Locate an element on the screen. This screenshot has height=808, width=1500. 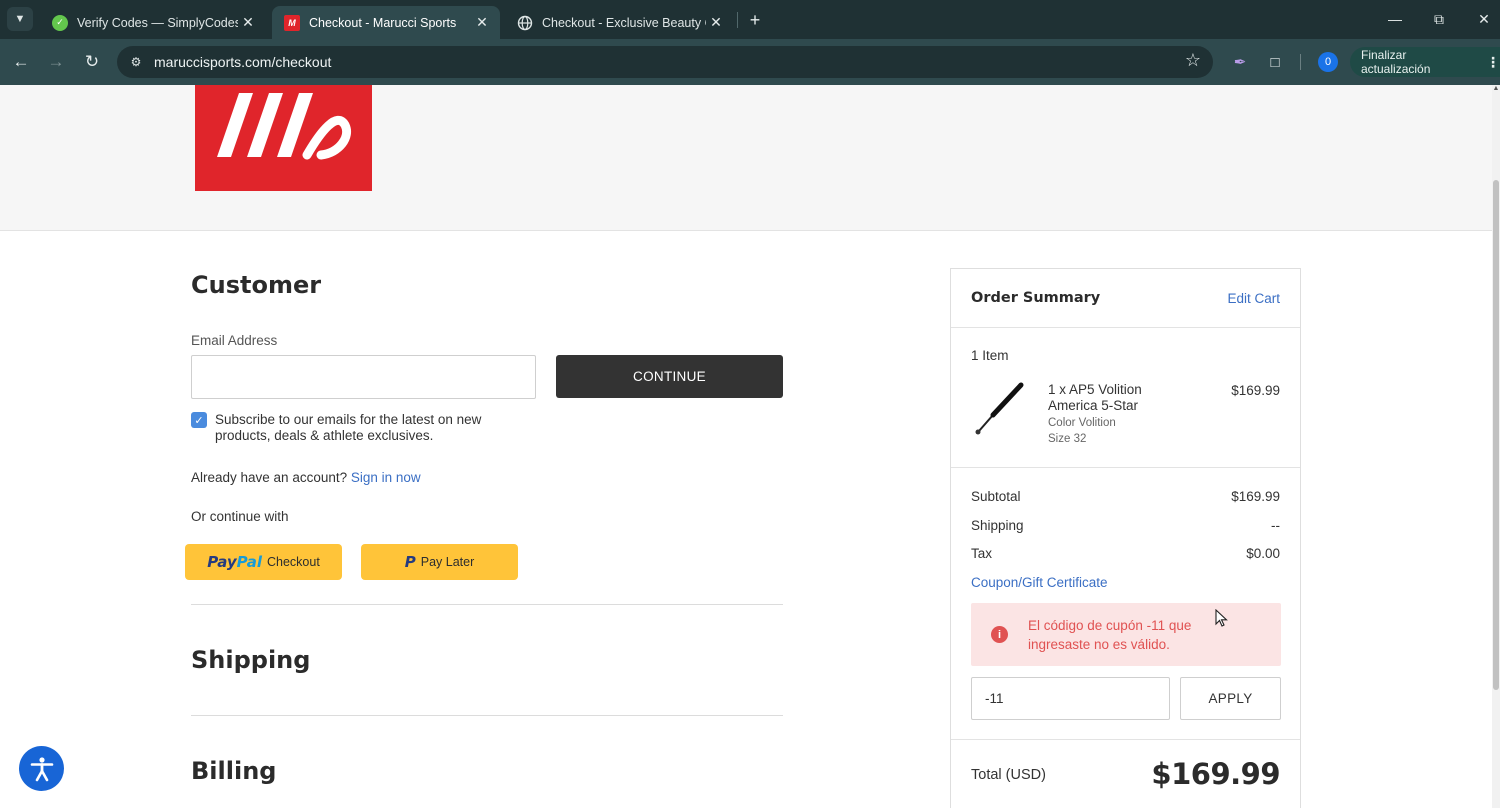
extensions-puzzle-icon: □ is located at coordinates (1275, 62).